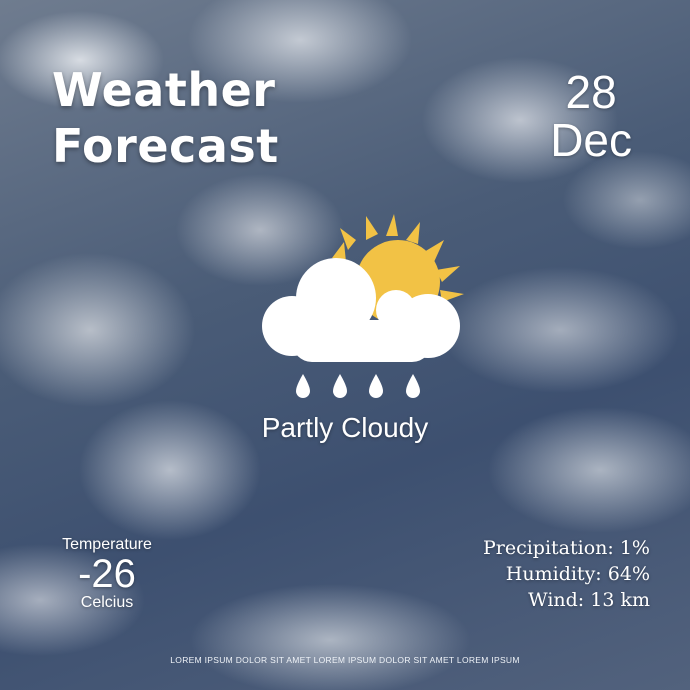 The image size is (690, 690). What do you see at coordinates (548, 548) in the screenshot?
I see `stat-label: Precipitation:` at bounding box center [548, 548].